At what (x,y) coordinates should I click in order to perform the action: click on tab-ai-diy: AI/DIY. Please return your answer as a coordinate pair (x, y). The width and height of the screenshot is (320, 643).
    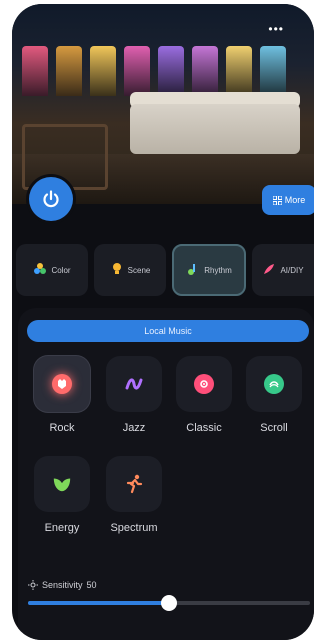
    Looking at the image, I should click on (283, 270).